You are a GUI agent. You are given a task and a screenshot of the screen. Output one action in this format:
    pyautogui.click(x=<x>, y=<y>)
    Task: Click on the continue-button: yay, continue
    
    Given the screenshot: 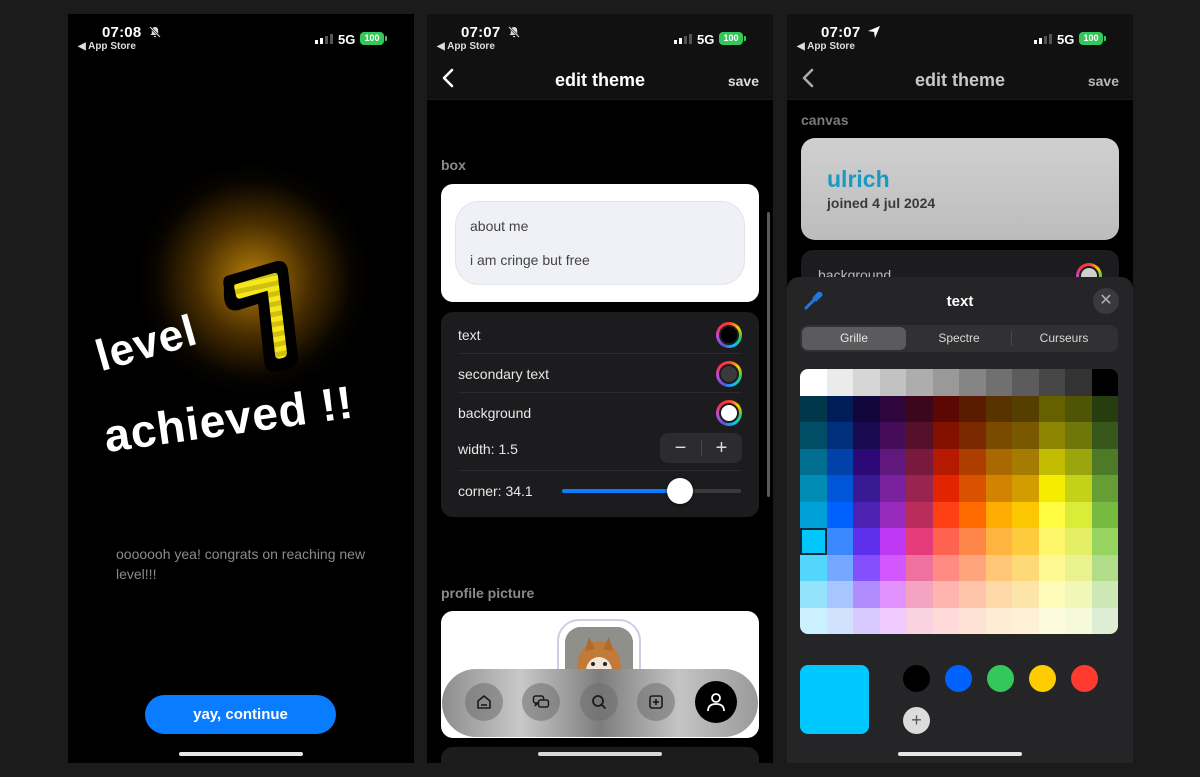 What is the action you would take?
    pyautogui.click(x=240, y=714)
    